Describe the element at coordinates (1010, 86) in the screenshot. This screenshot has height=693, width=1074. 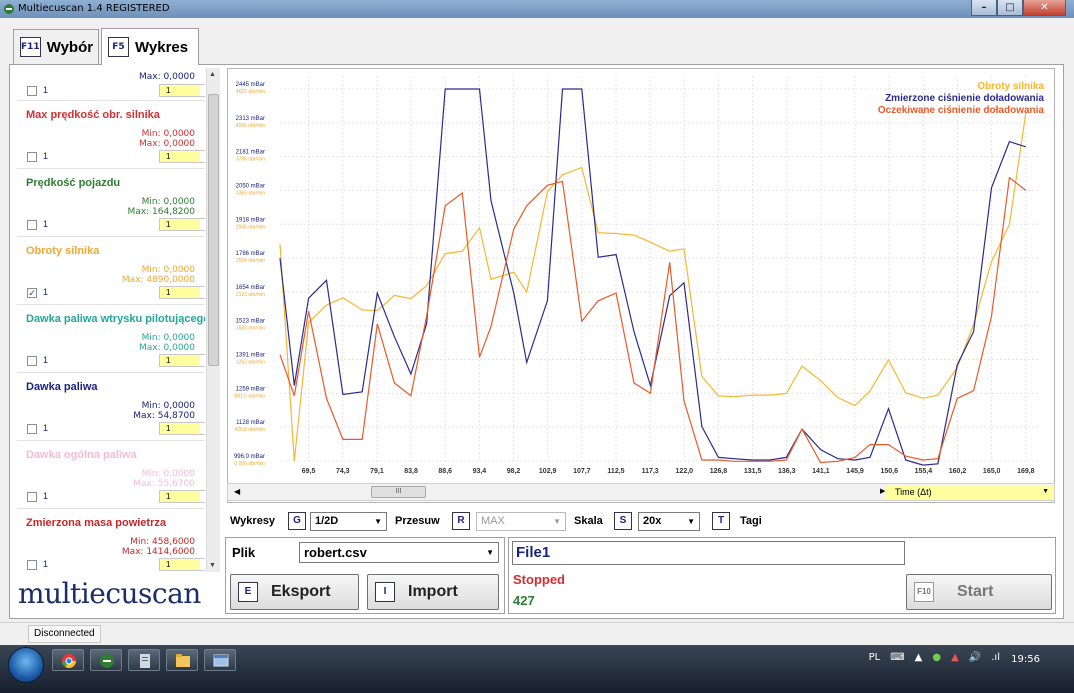
I see `legend-entry: Obroty silnika` at that location.